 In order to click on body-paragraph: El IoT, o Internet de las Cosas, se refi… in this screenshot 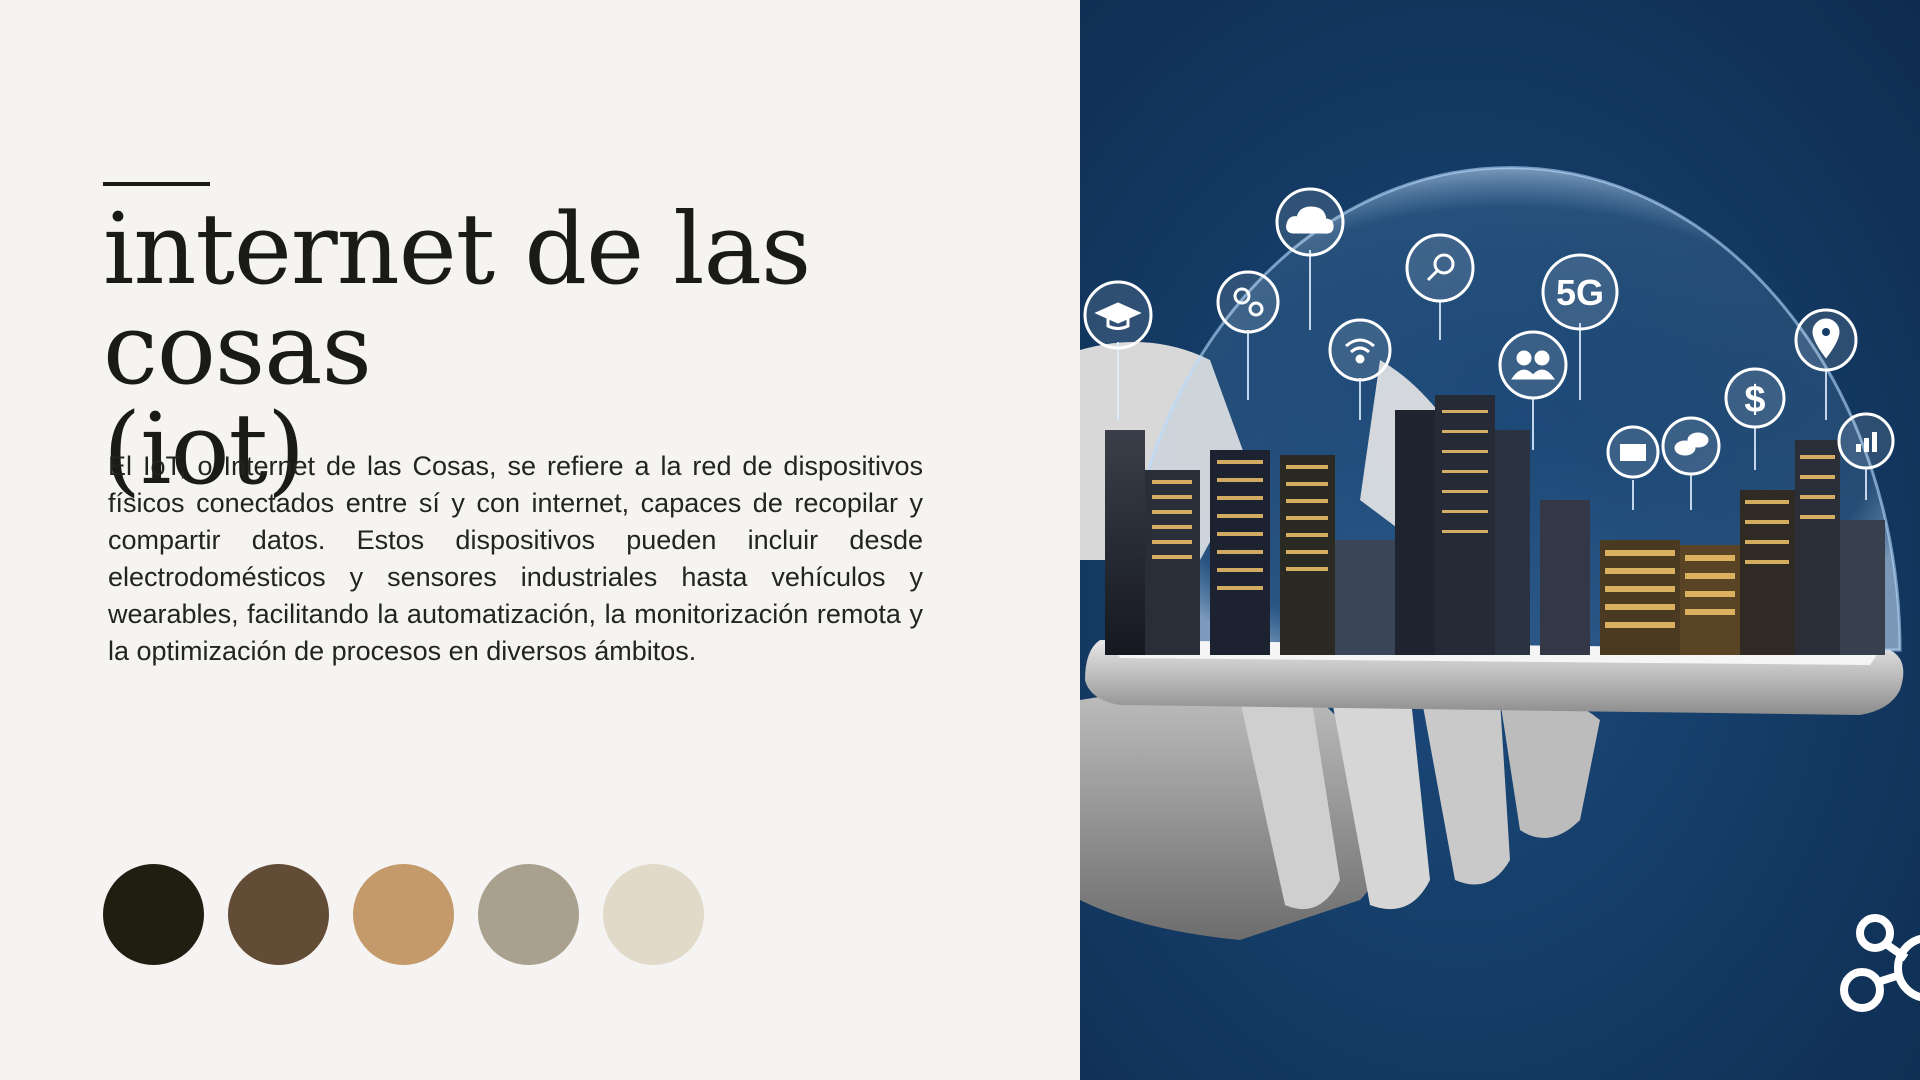, I will do `click(515, 558)`.